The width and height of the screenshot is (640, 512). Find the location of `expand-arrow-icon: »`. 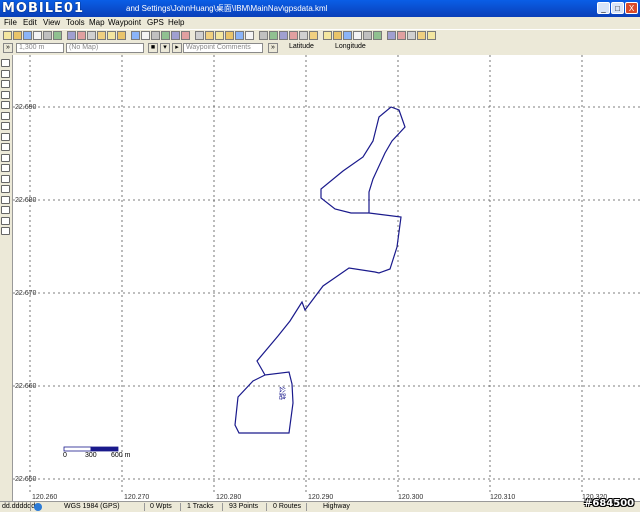

expand-arrow-icon: » is located at coordinates (8, 48).